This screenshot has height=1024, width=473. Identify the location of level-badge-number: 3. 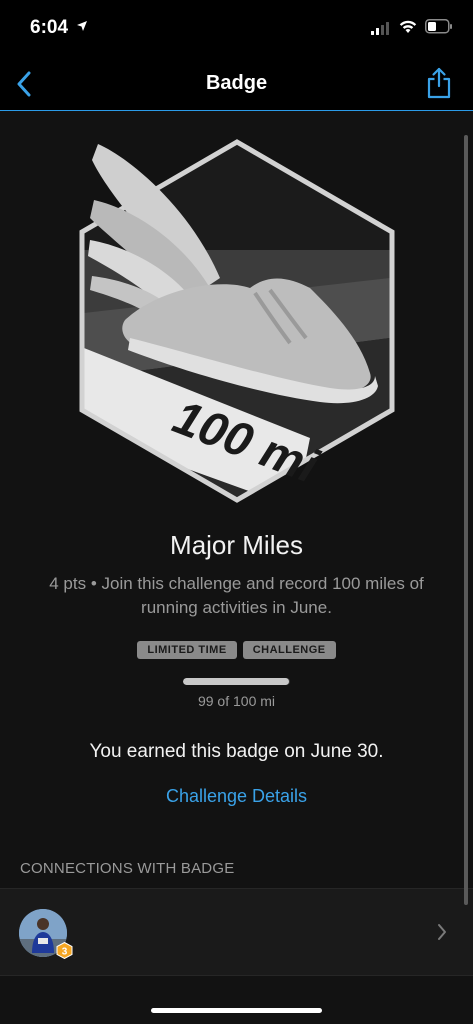
(65, 952).